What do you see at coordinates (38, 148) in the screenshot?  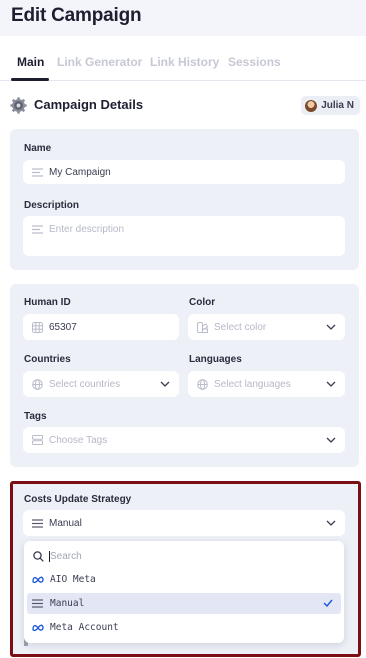 I see `name-label: Name` at bounding box center [38, 148].